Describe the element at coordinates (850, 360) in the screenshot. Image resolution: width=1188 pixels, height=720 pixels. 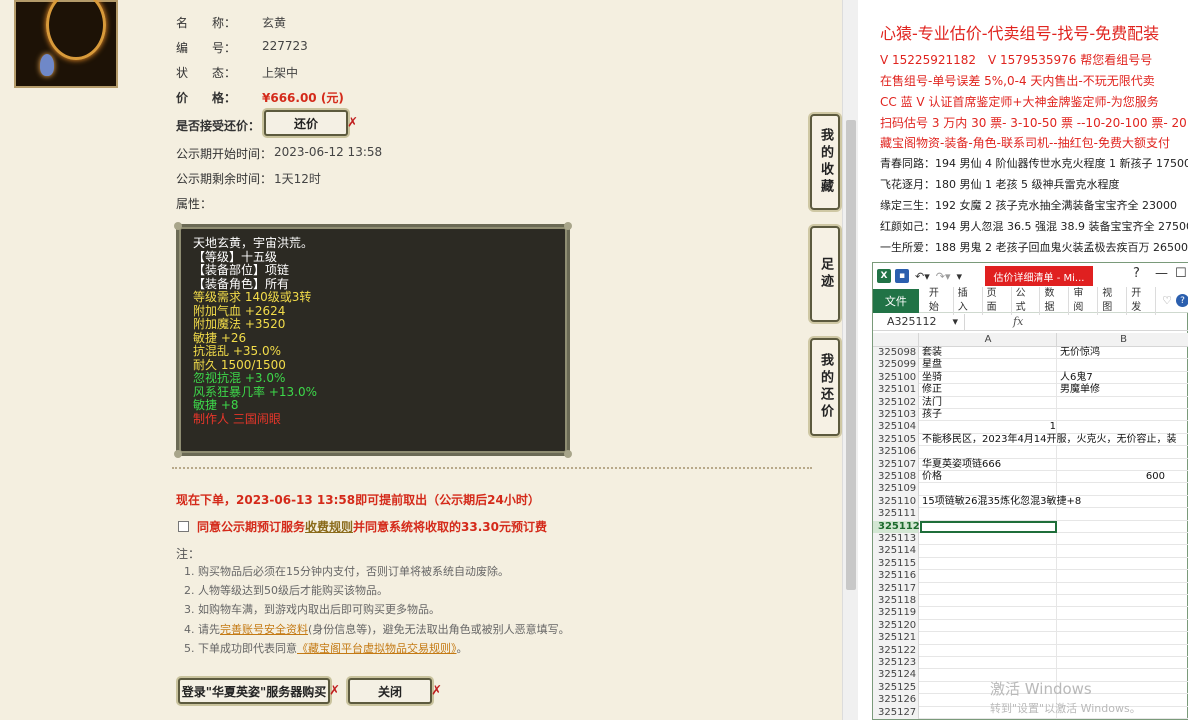
I see `page-scrollbar` at that location.